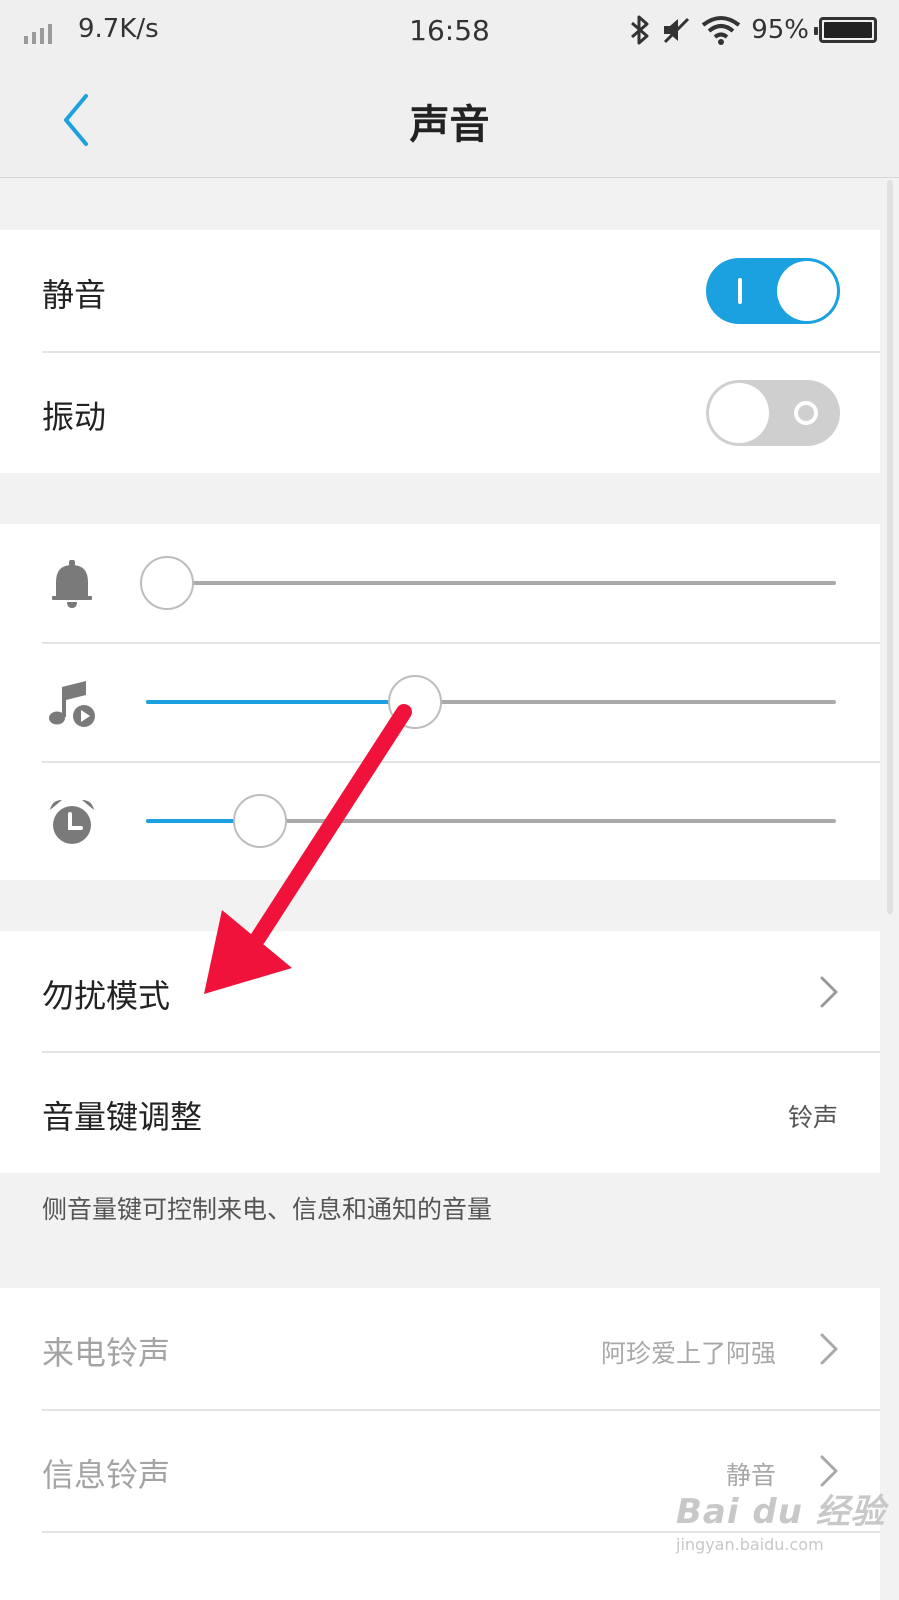  What do you see at coordinates (72, 584) in the screenshot?
I see `bell-icon` at bounding box center [72, 584].